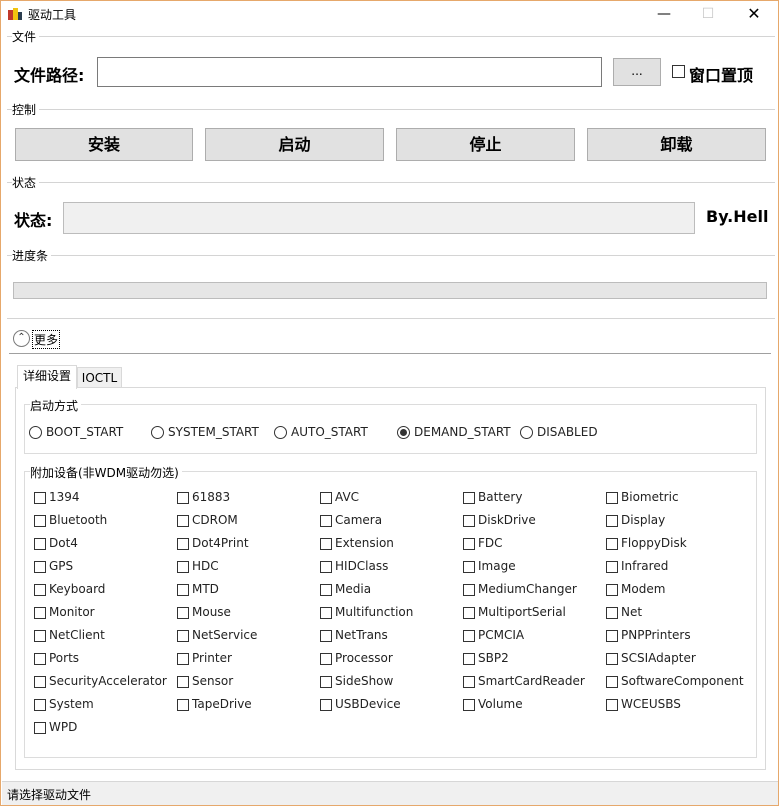  Describe the element at coordinates (500, 704) in the screenshot. I see `checkbox-label: Volume` at that location.